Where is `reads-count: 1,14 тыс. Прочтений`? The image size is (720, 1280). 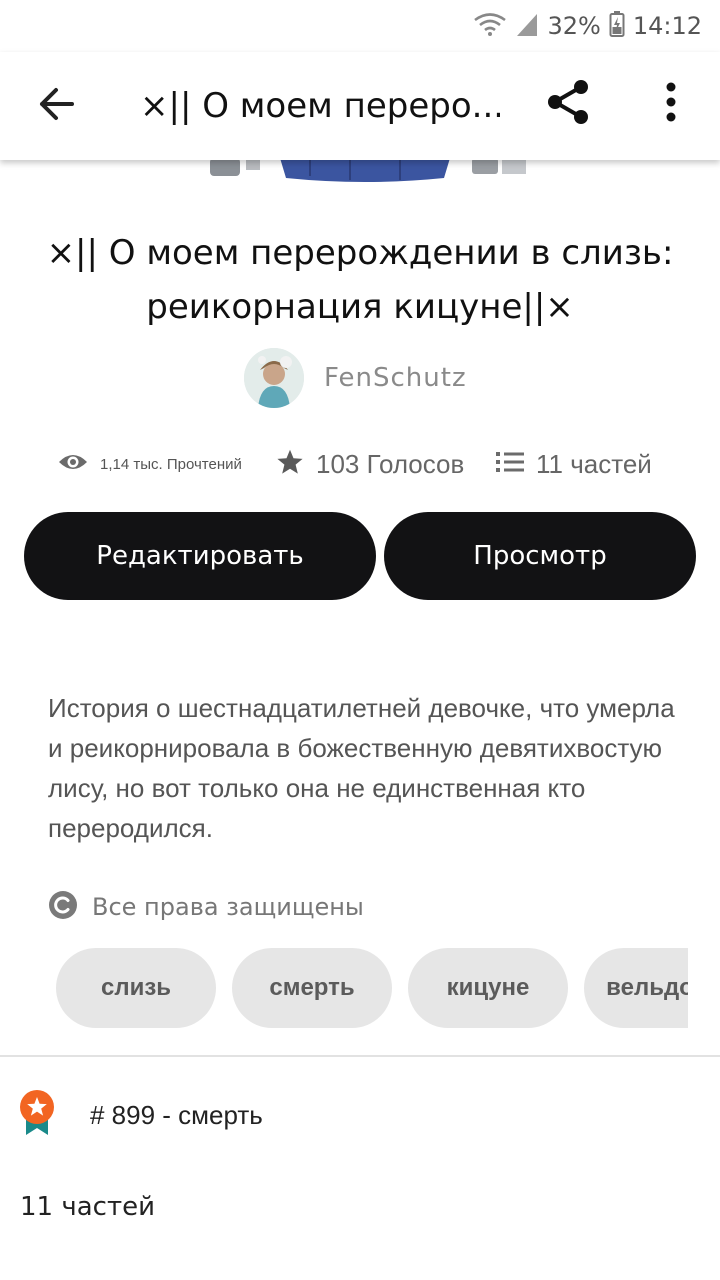
reads-count: 1,14 тыс. Прочтений is located at coordinates (171, 464).